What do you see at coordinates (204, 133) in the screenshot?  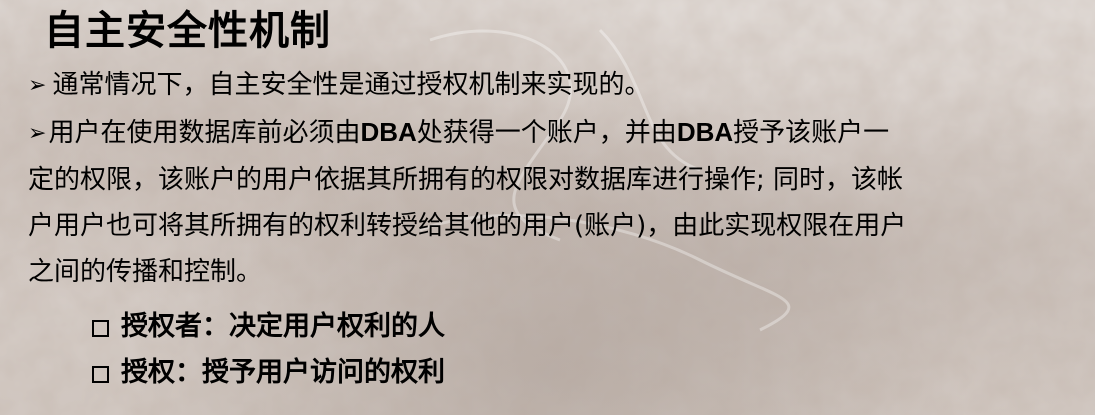 I see `bullet-2-text-part: 用户在使用数据库前必须由` at bounding box center [204, 133].